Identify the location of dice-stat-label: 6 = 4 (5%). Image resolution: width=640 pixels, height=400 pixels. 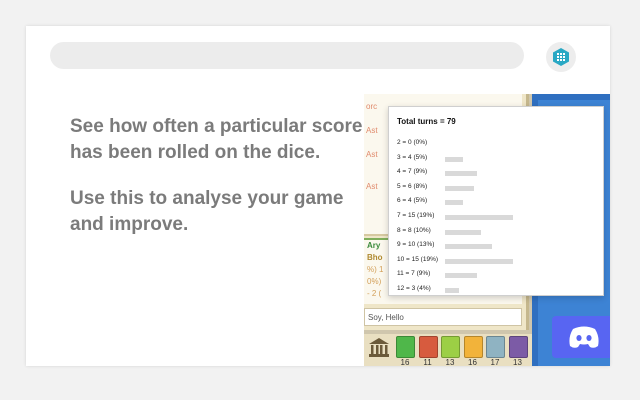
(412, 201).